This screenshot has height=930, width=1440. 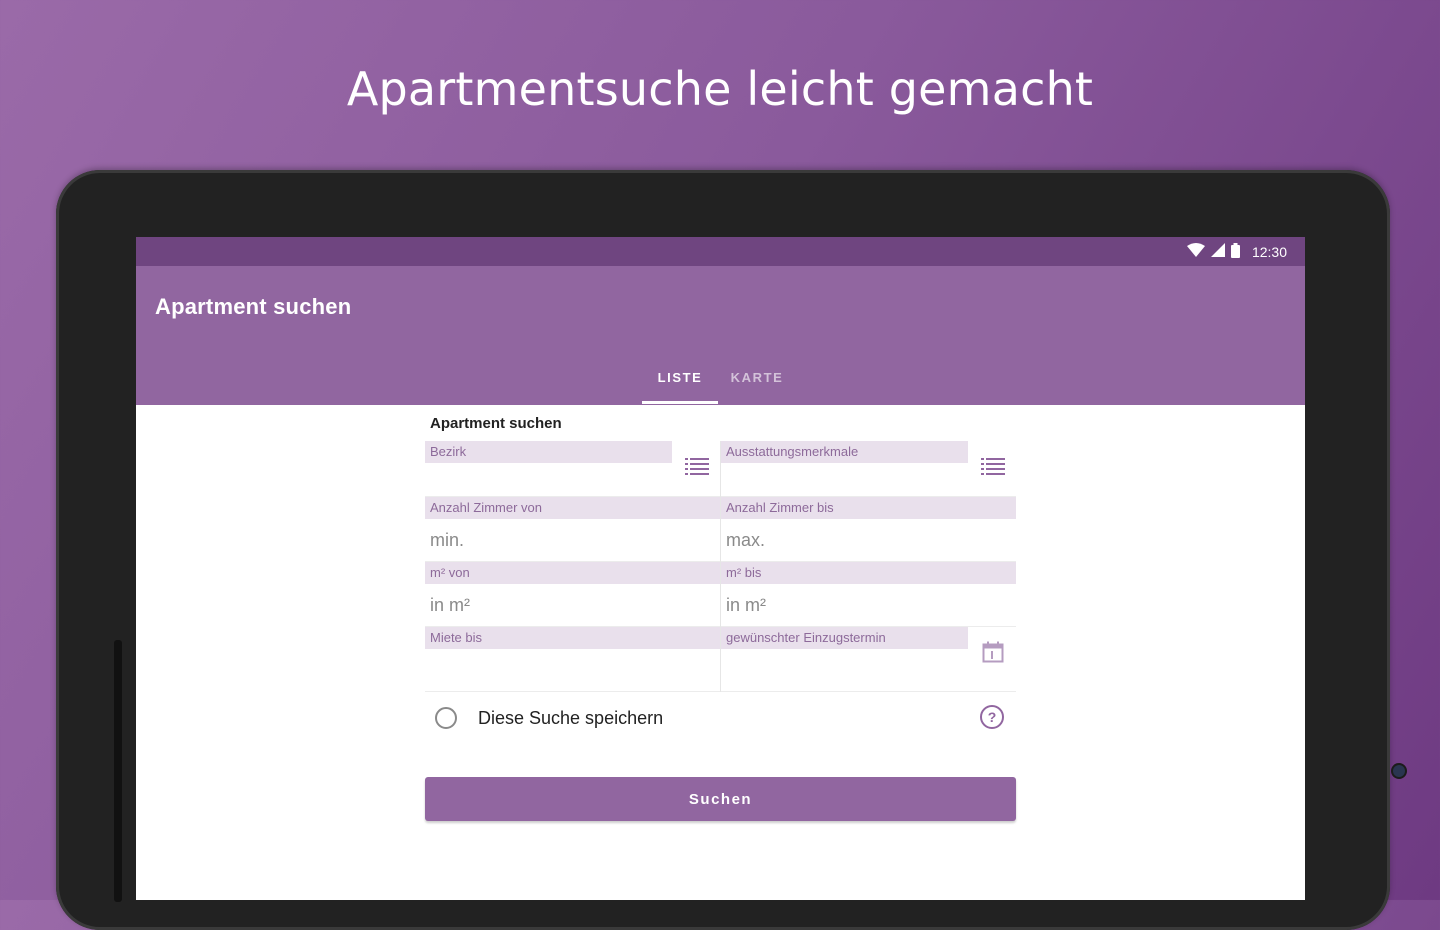 What do you see at coordinates (720, 718) in the screenshot?
I see `save-search-row: Diese Suche speichern ?` at bounding box center [720, 718].